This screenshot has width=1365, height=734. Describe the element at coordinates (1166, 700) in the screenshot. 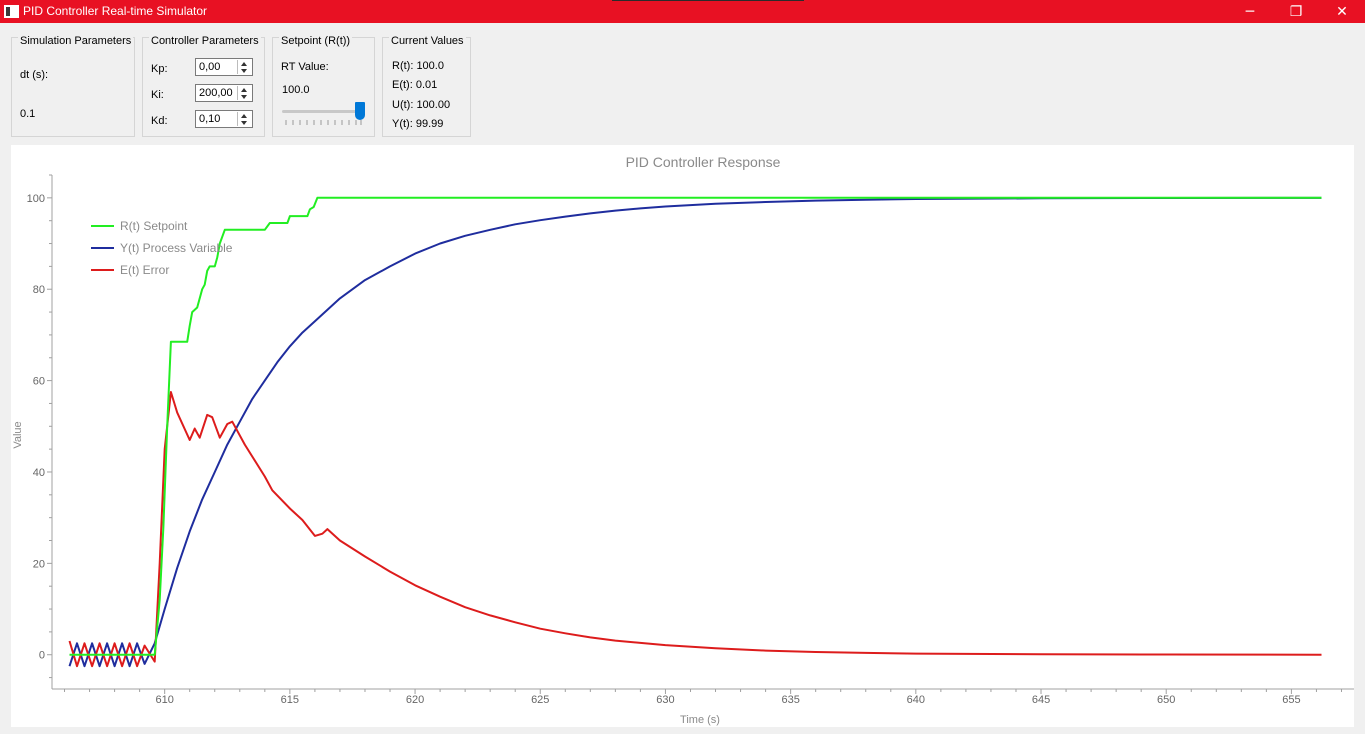

I see `x-tick-label: 650` at that location.